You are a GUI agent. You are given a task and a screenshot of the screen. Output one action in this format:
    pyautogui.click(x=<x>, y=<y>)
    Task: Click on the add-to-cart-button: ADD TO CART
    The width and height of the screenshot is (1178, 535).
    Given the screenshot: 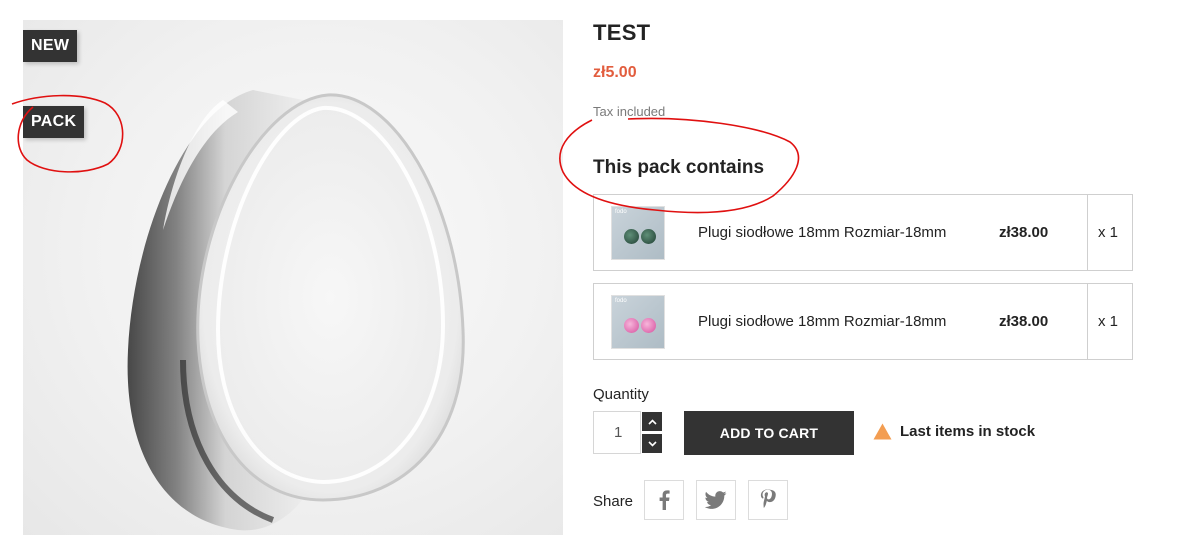 What is the action you would take?
    pyautogui.click(x=769, y=433)
    